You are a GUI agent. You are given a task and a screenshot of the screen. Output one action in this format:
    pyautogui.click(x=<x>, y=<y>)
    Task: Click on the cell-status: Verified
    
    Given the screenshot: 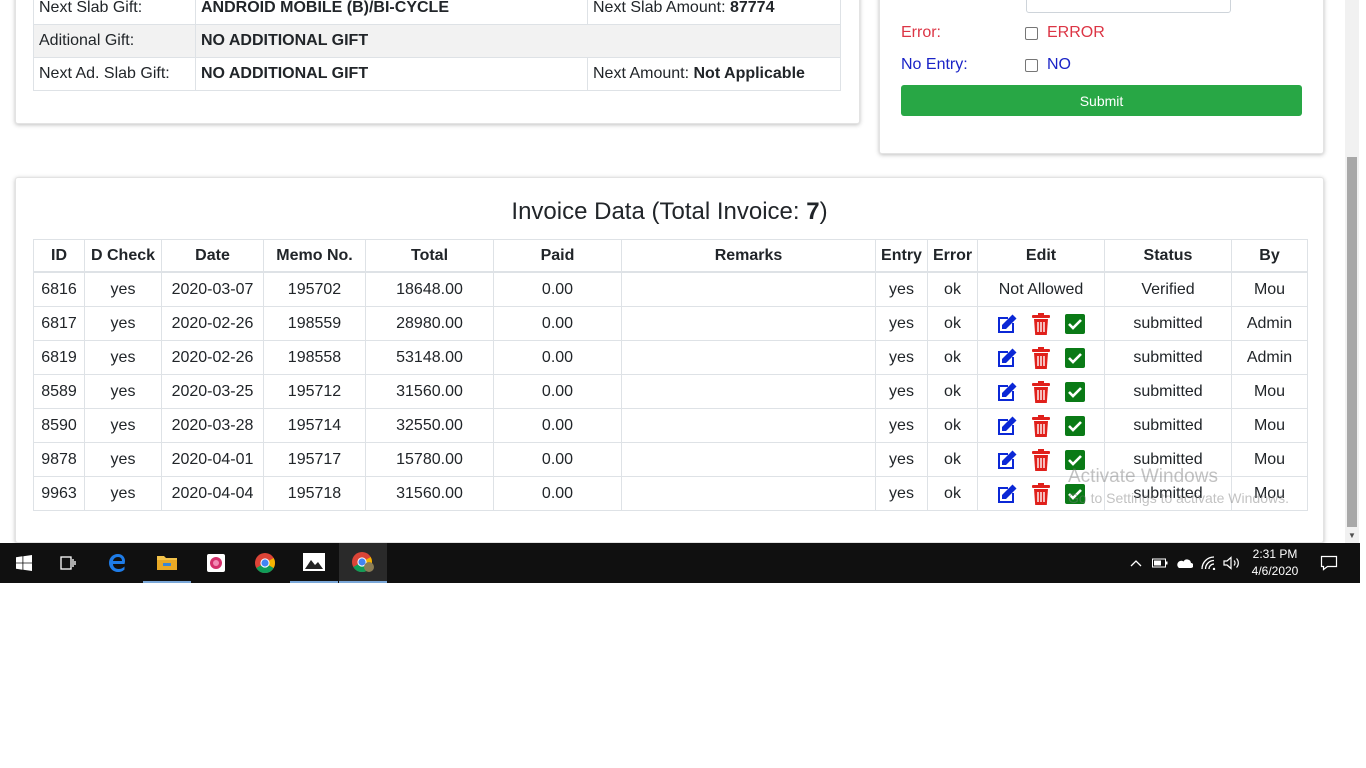 What is the action you would take?
    pyautogui.click(x=1168, y=289)
    